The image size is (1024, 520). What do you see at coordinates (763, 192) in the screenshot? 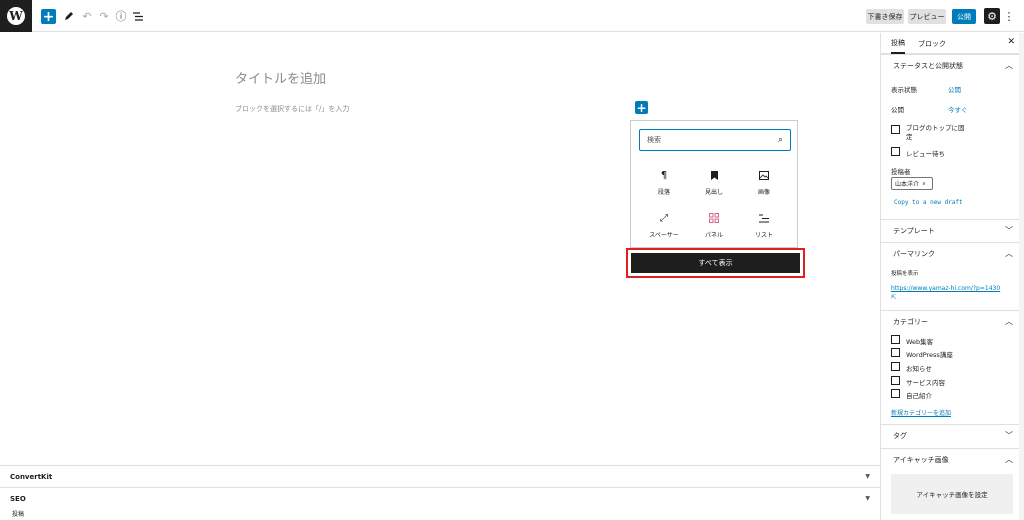
I see `inserter-item-label: 画像` at bounding box center [763, 192].